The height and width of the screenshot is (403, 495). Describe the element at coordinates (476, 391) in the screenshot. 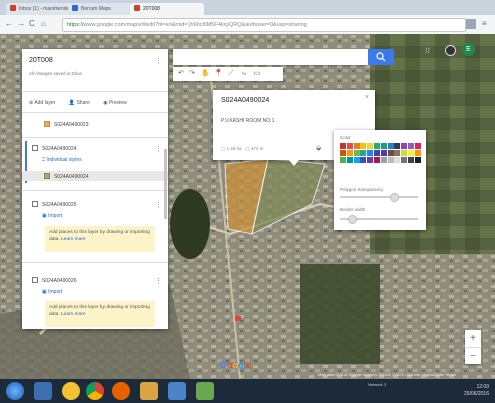

I see `system-clock: 12:09 25/06/2016` at that location.